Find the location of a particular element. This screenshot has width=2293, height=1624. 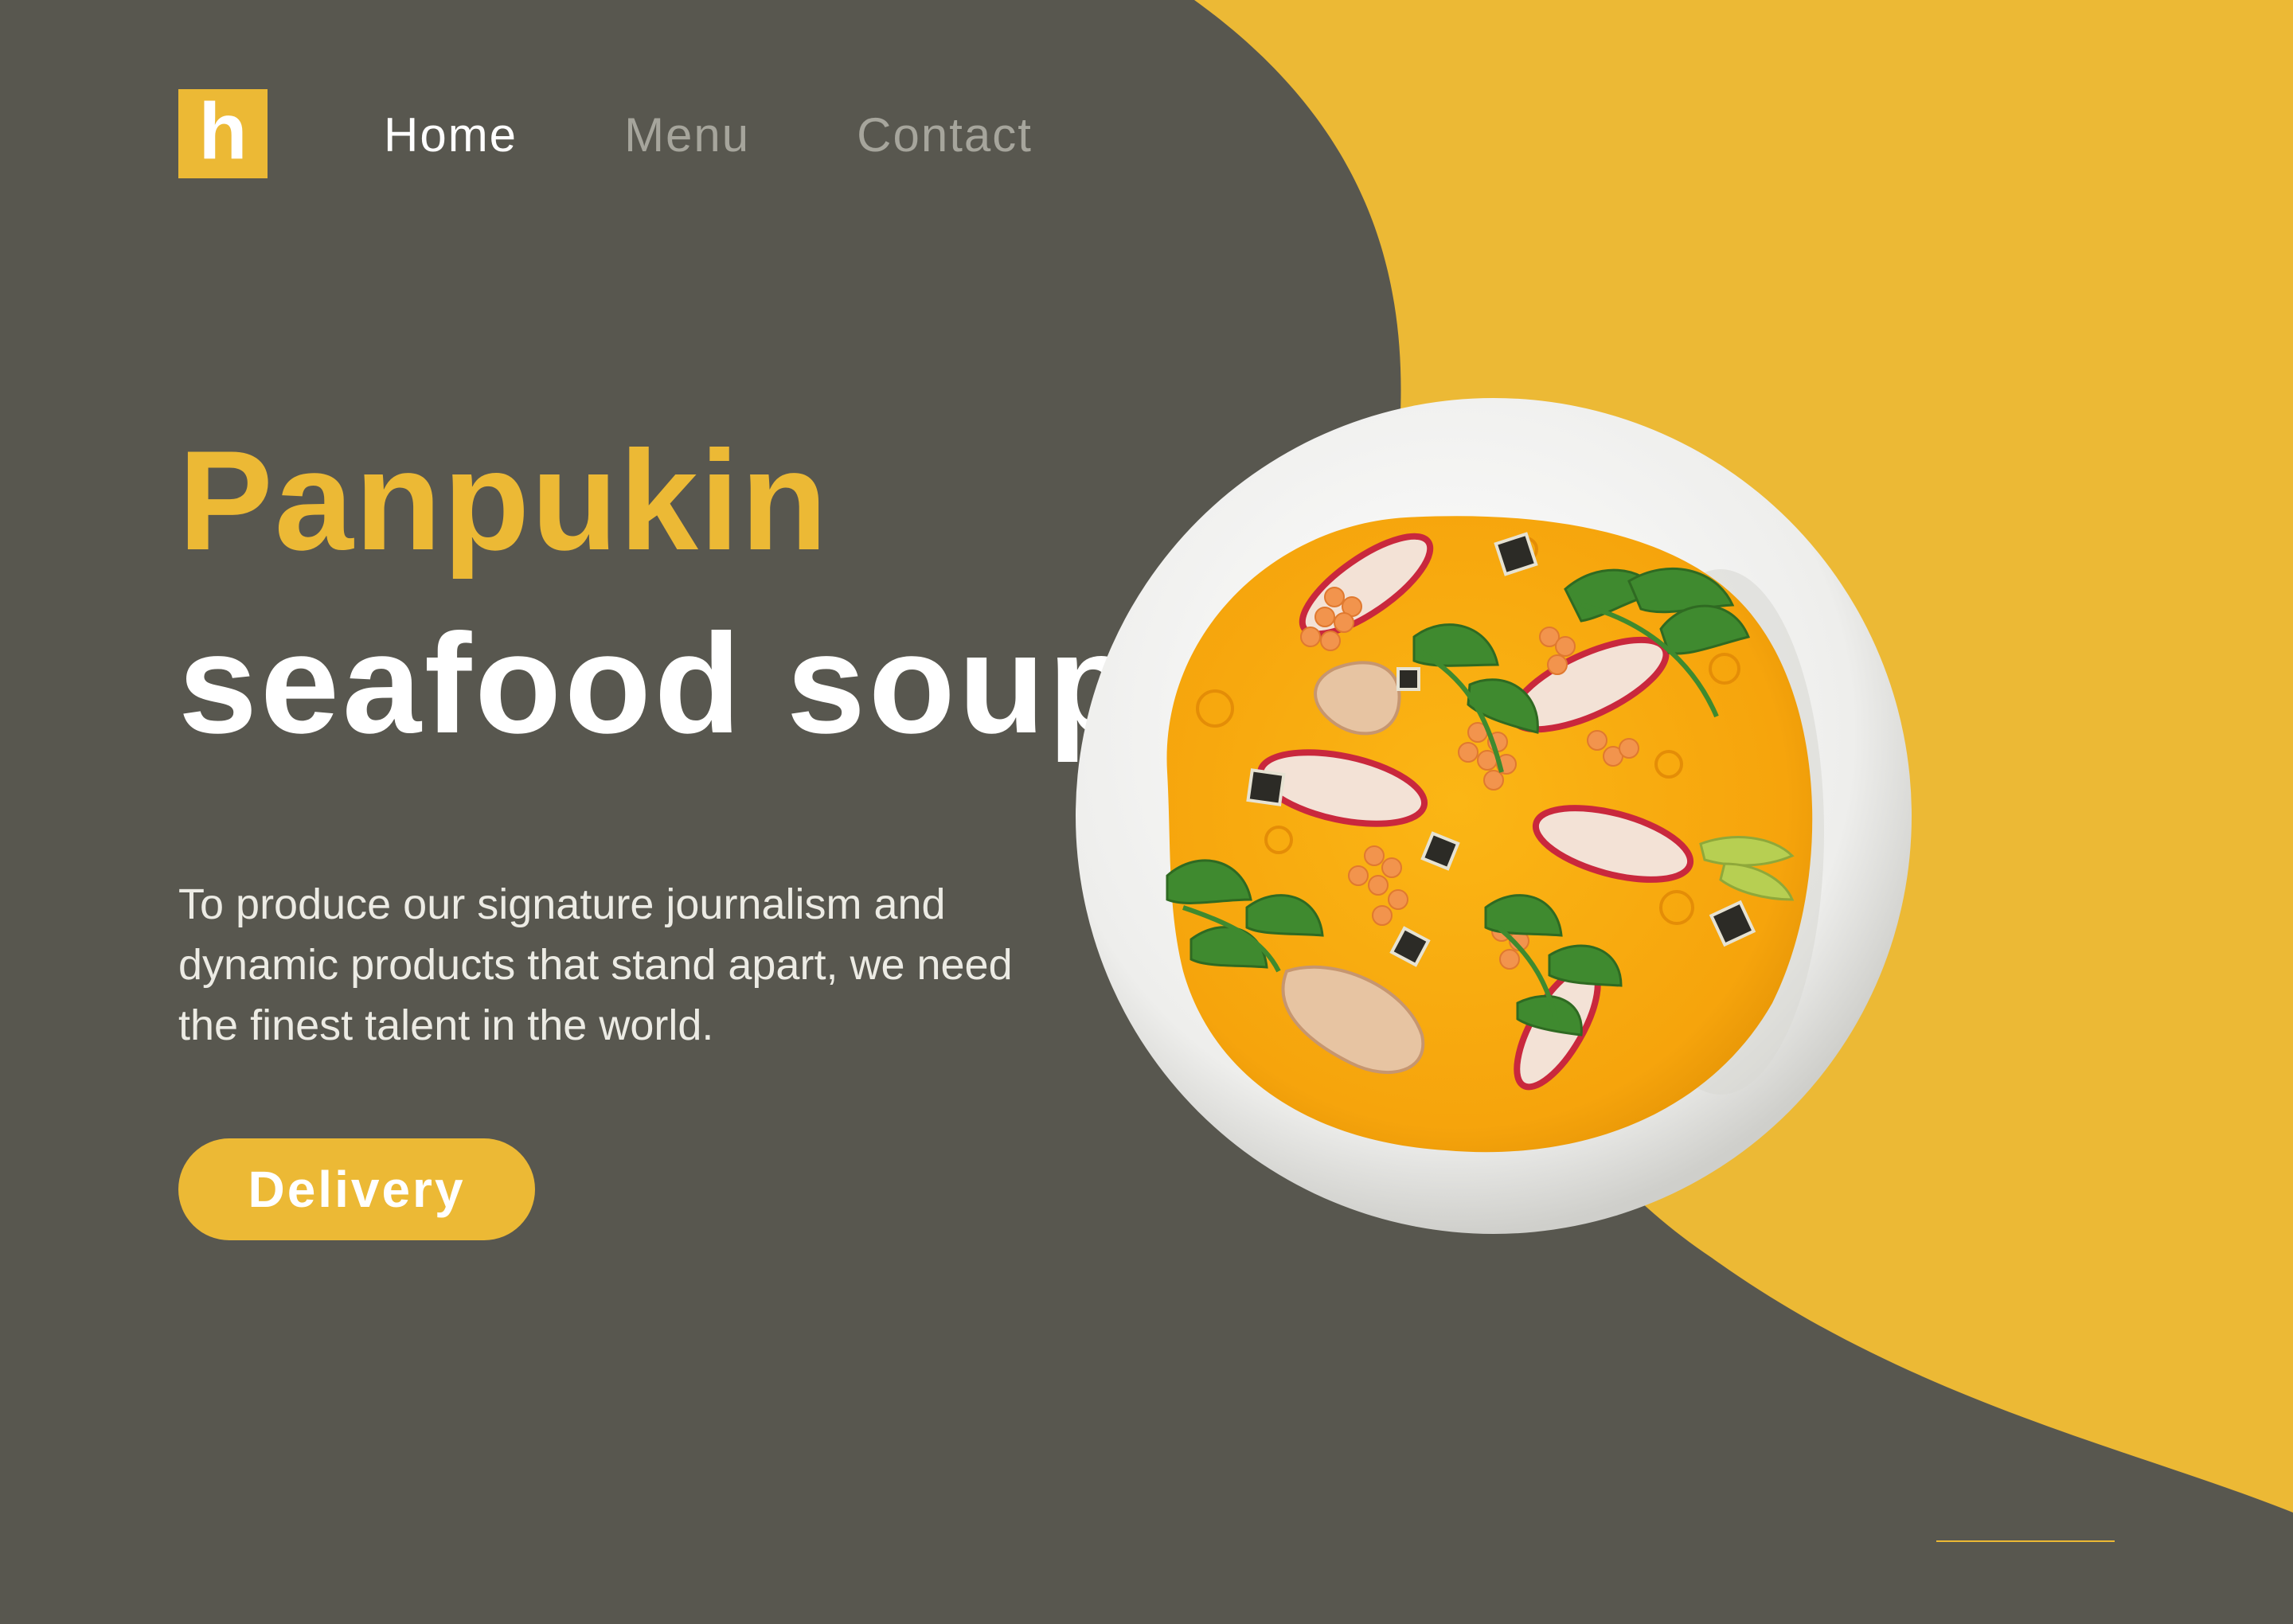

logo-letter: h is located at coordinates (223, 131).